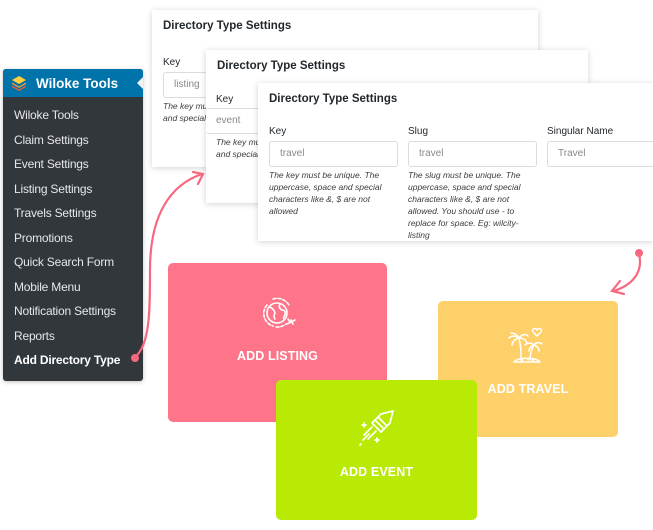  What do you see at coordinates (277, 356) in the screenshot?
I see `add-listing-label: ADD LISTING` at bounding box center [277, 356].